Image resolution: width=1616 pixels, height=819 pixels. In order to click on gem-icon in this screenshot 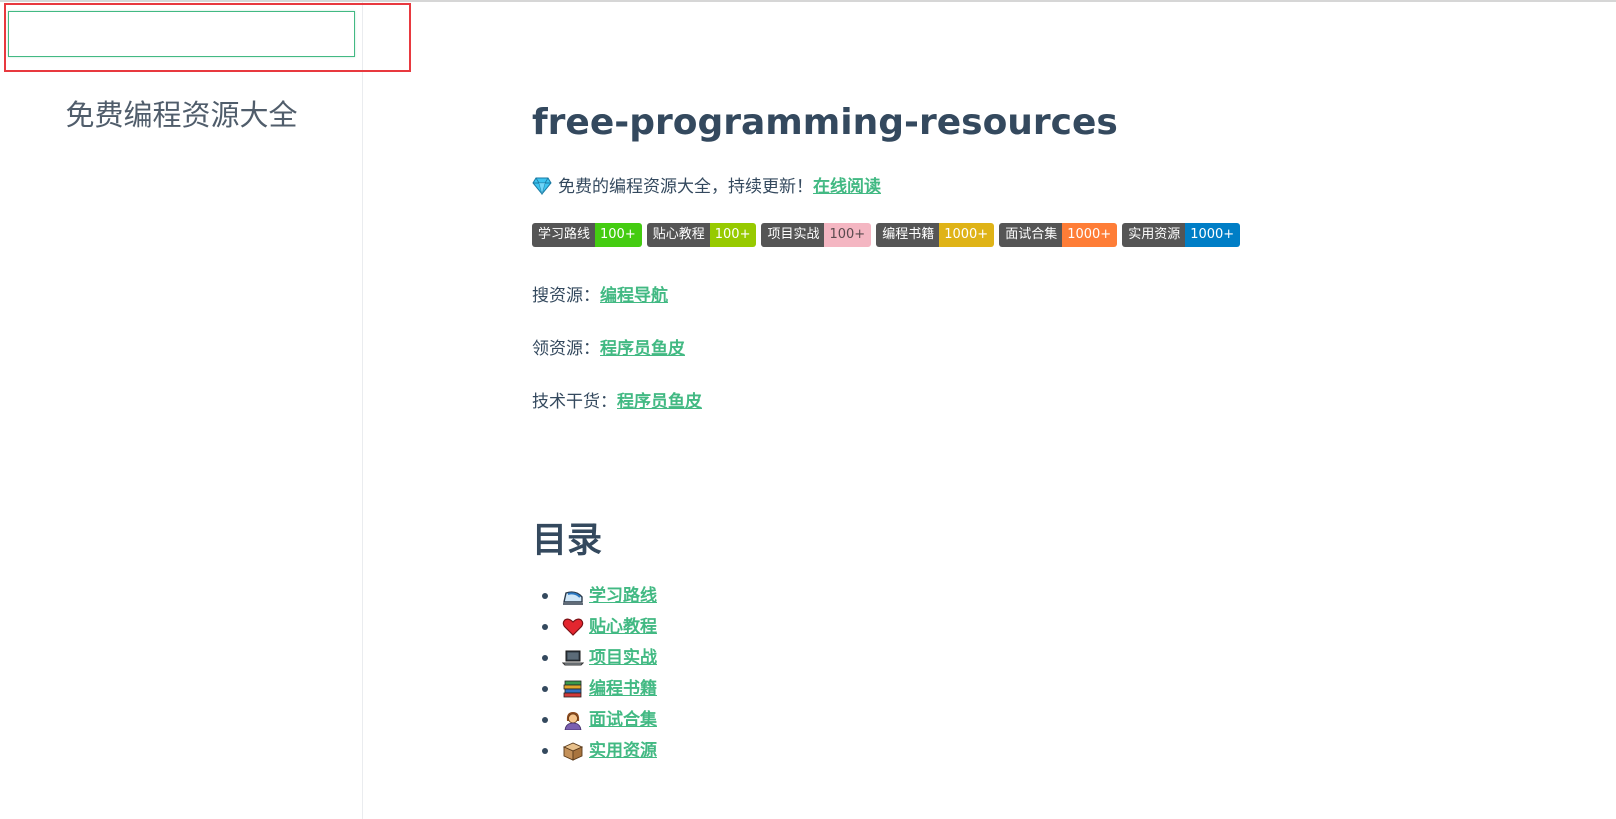, I will do `click(542, 188)`.